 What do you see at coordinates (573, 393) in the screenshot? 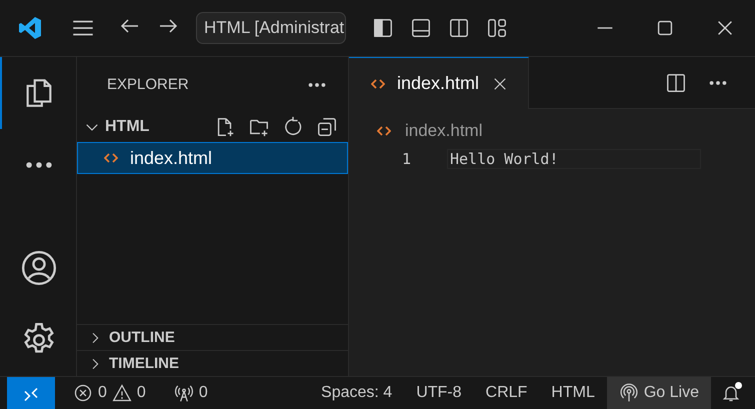
I see `status-item: HTML` at bounding box center [573, 393].